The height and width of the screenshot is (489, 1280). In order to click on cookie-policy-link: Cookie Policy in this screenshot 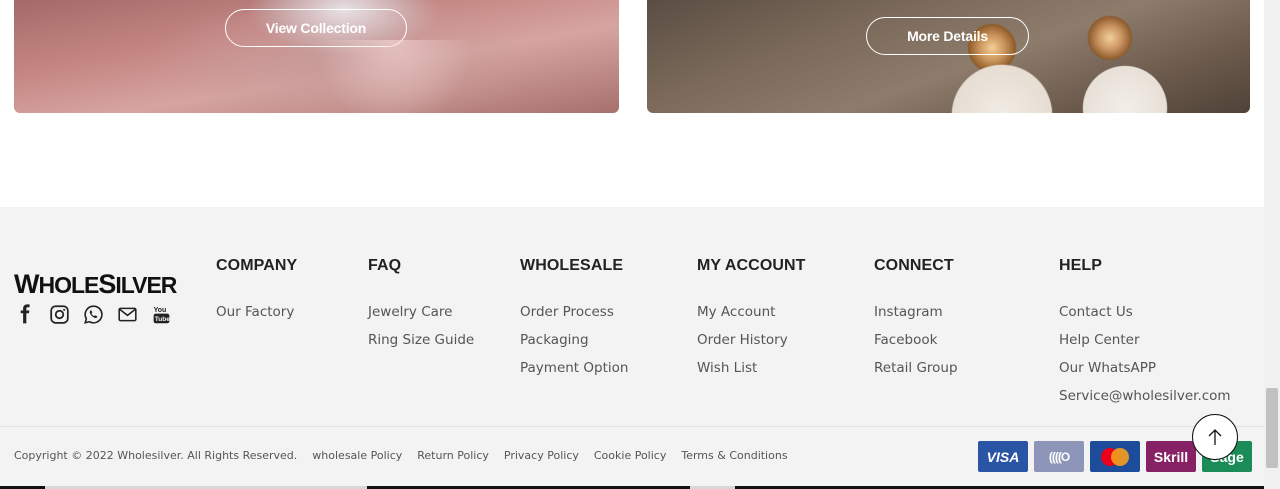, I will do `click(630, 455)`.